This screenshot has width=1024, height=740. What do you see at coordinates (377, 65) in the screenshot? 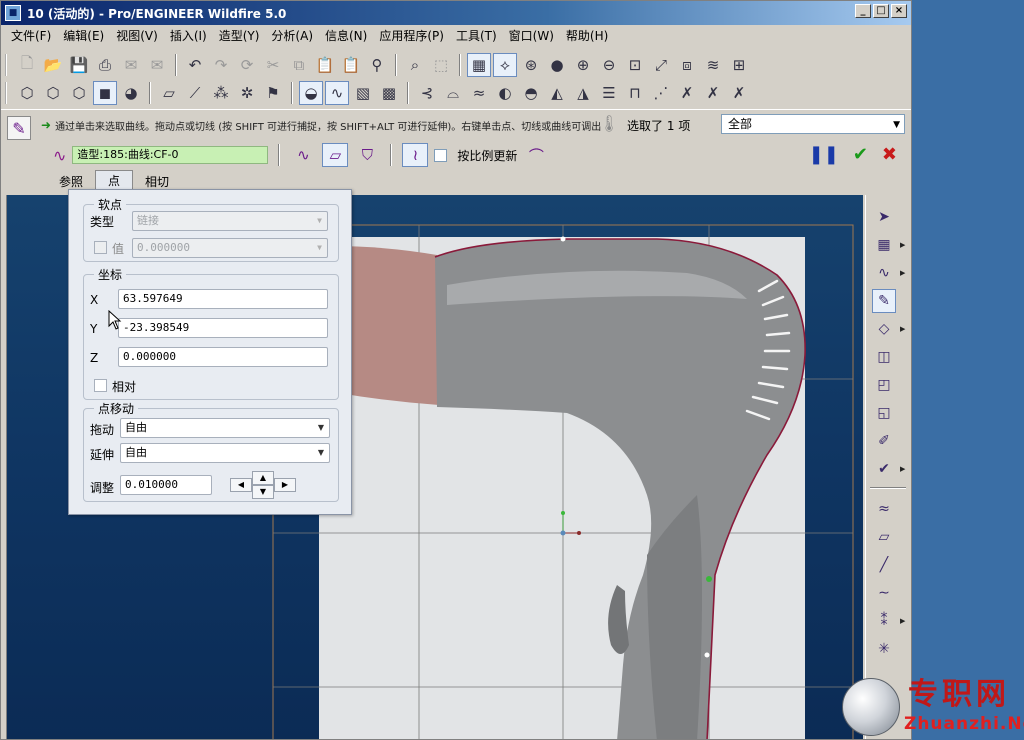
I see `regenerate-model-icon: ⚲` at bounding box center [377, 65].